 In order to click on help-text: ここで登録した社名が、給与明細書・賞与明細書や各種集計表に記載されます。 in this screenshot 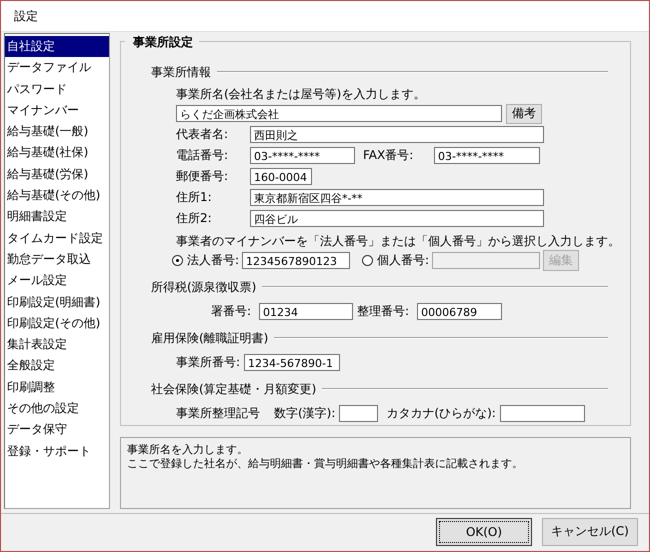, I will do `click(325, 464)`.